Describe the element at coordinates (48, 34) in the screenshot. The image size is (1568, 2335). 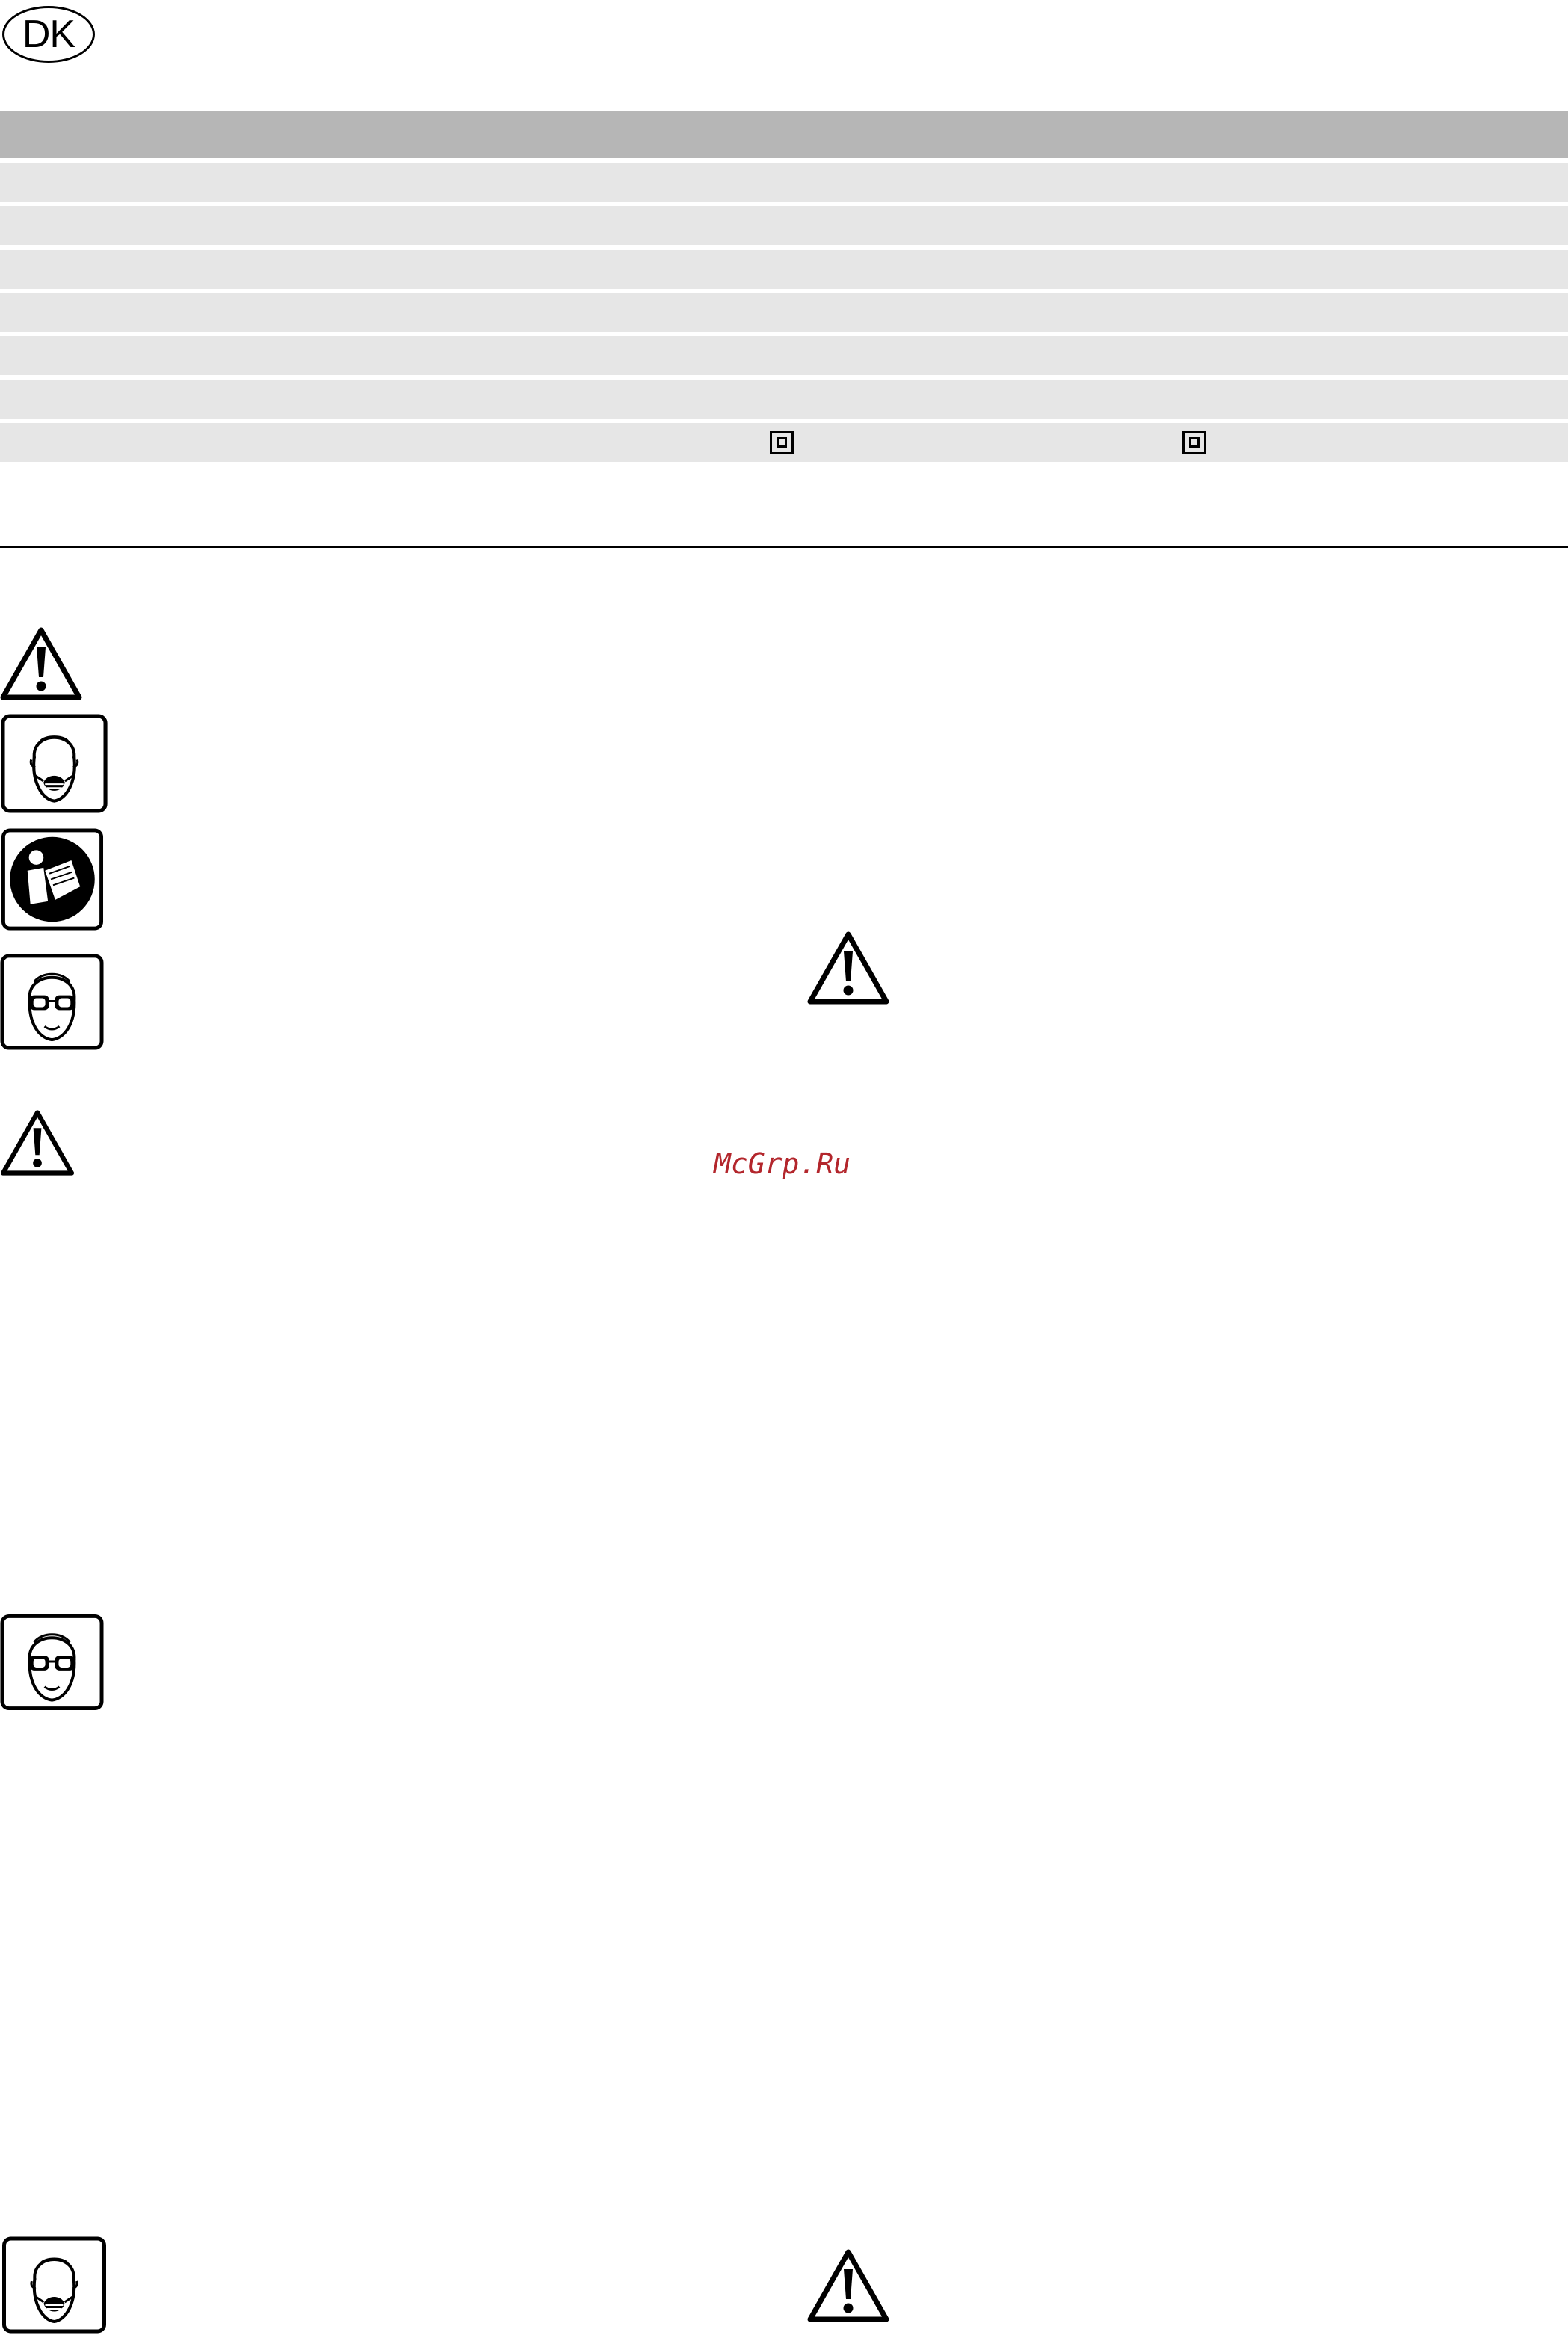
I see `language-badge: DK` at that location.